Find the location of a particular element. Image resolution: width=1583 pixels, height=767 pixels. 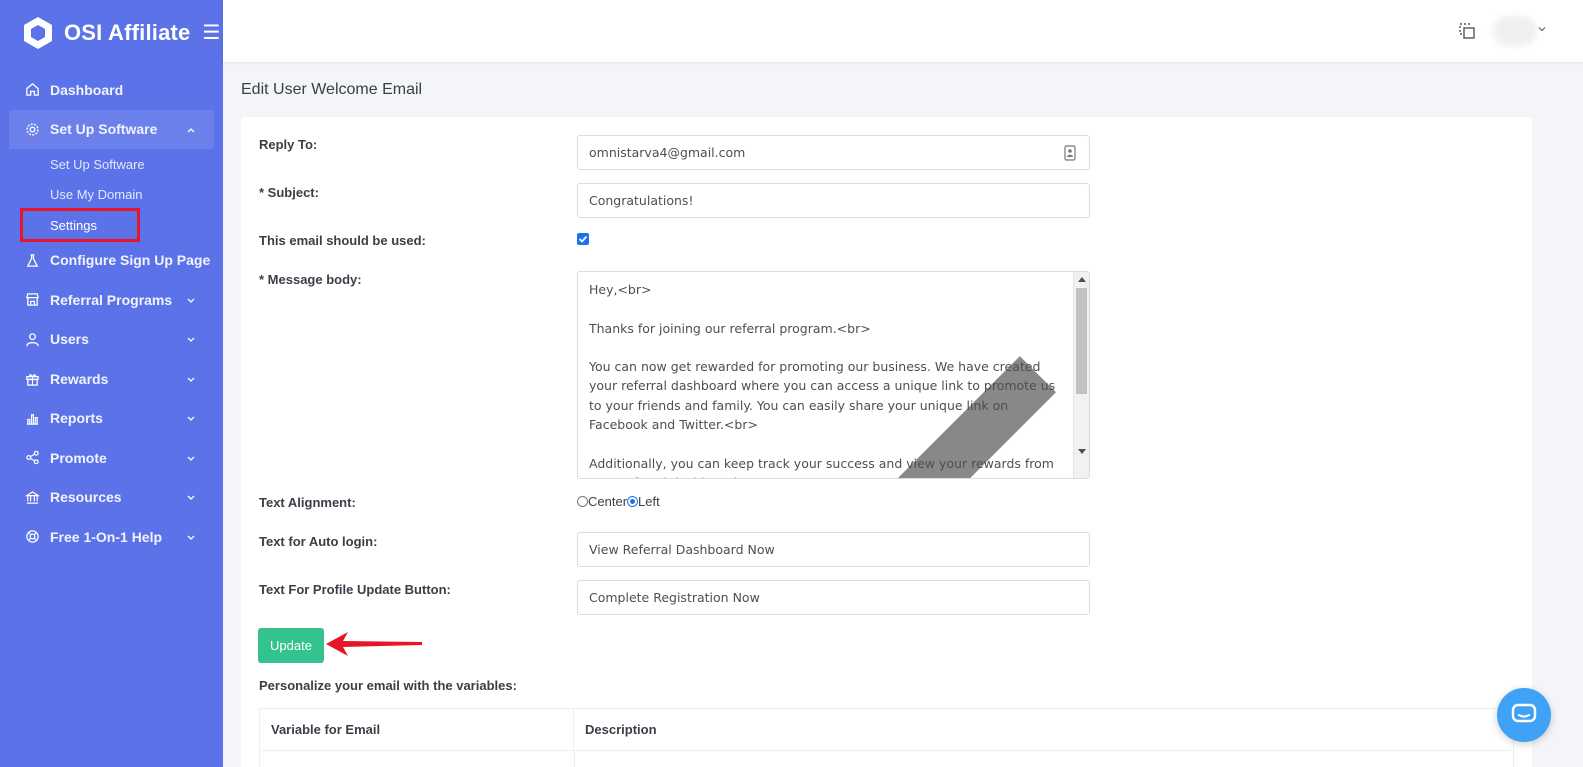

submenu-item-use-my-domain: Use My Domain is located at coordinates (111, 195).